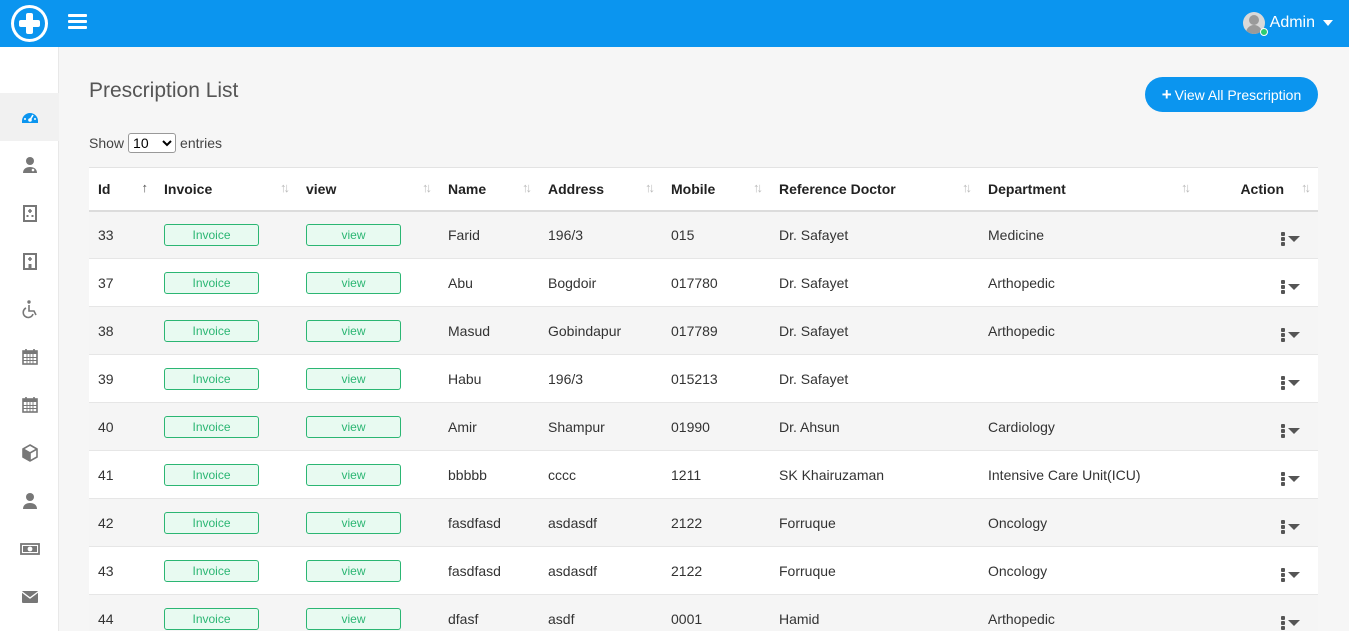 The width and height of the screenshot is (1349, 631). What do you see at coordinates (467, 474) in the screenshot?
I see `cell-name: bbbbb` at bounding box center [467, 474].